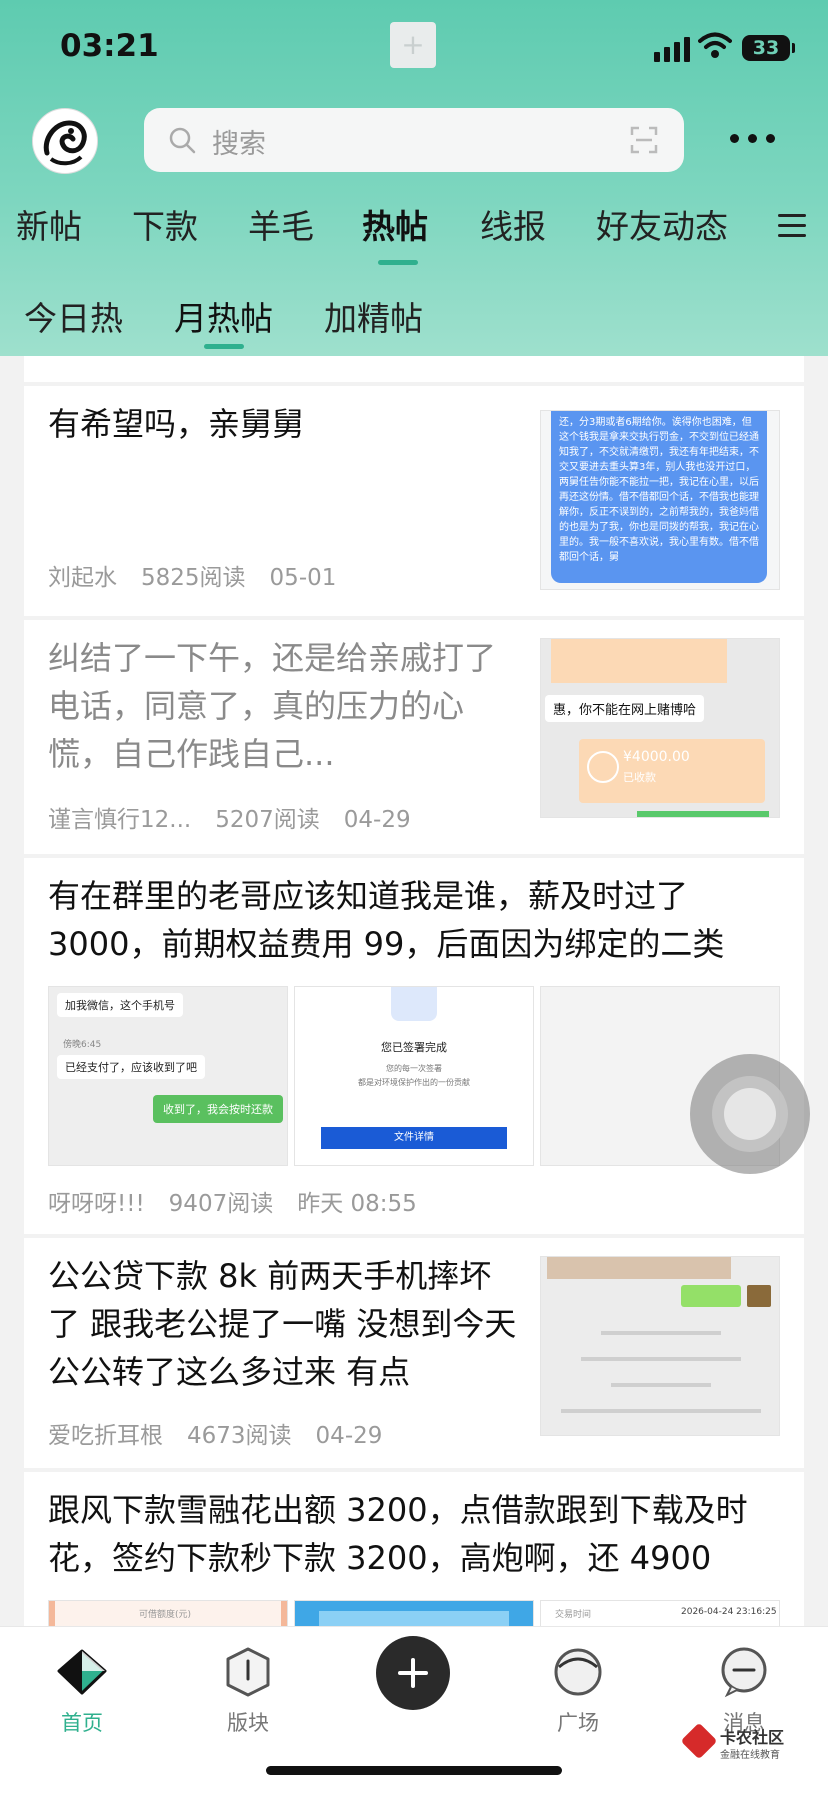 Image resolution: width=828 pixels, height=1793 pixels. What do you see at coordinates (82, 1672) in the screenshot?
I see `home-icon` at bounding box center [82, 1672].